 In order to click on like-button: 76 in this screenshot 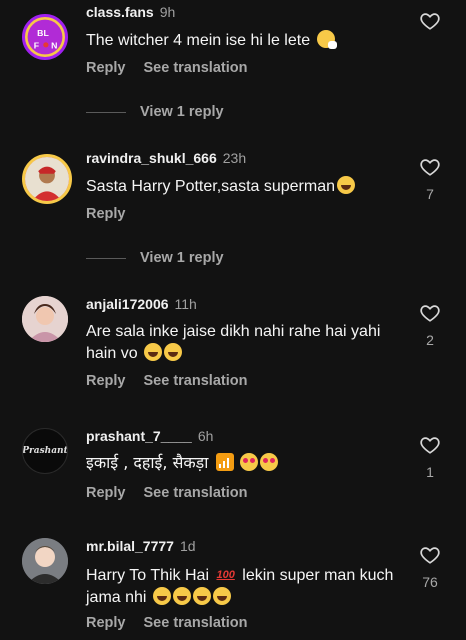, I will do `click(430, 567)`.